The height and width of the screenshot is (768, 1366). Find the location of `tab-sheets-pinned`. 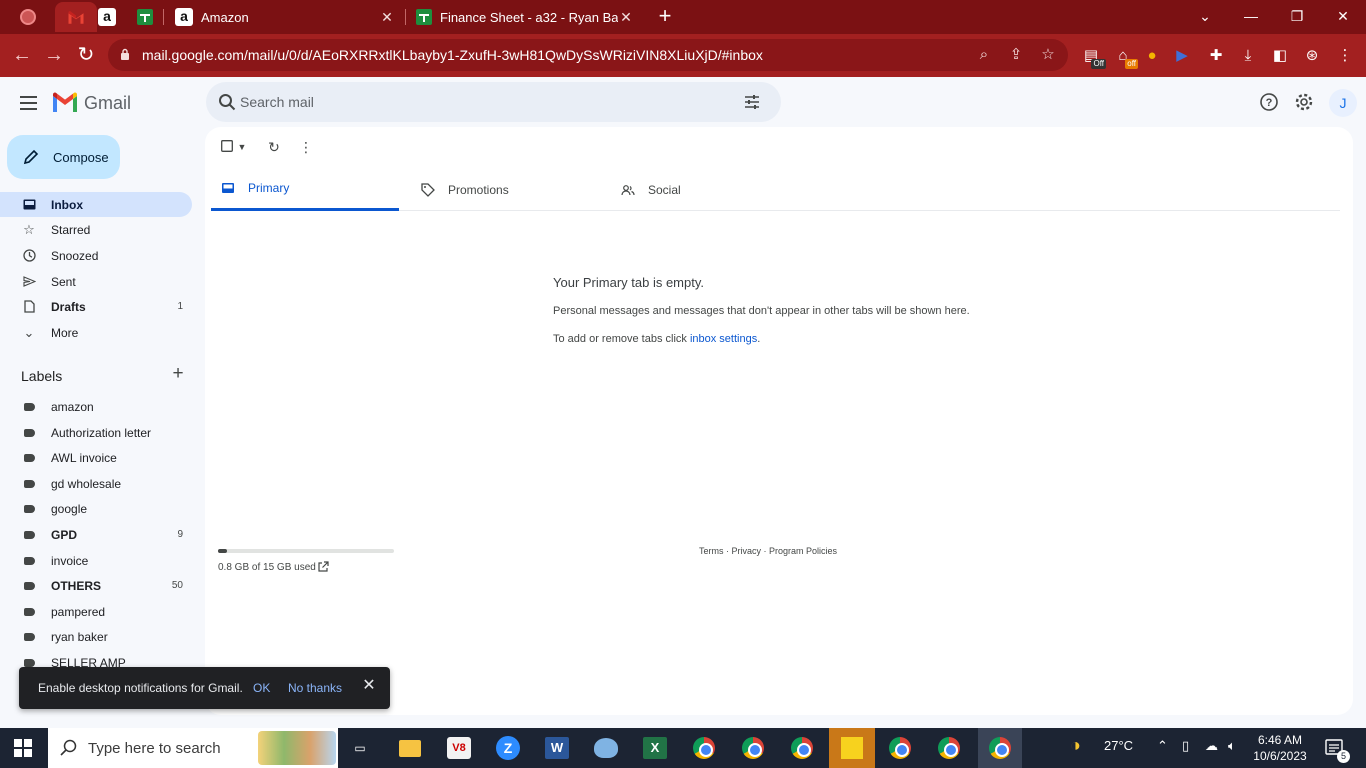

tab-sheets-pinned is located at coordinates (145, 17).